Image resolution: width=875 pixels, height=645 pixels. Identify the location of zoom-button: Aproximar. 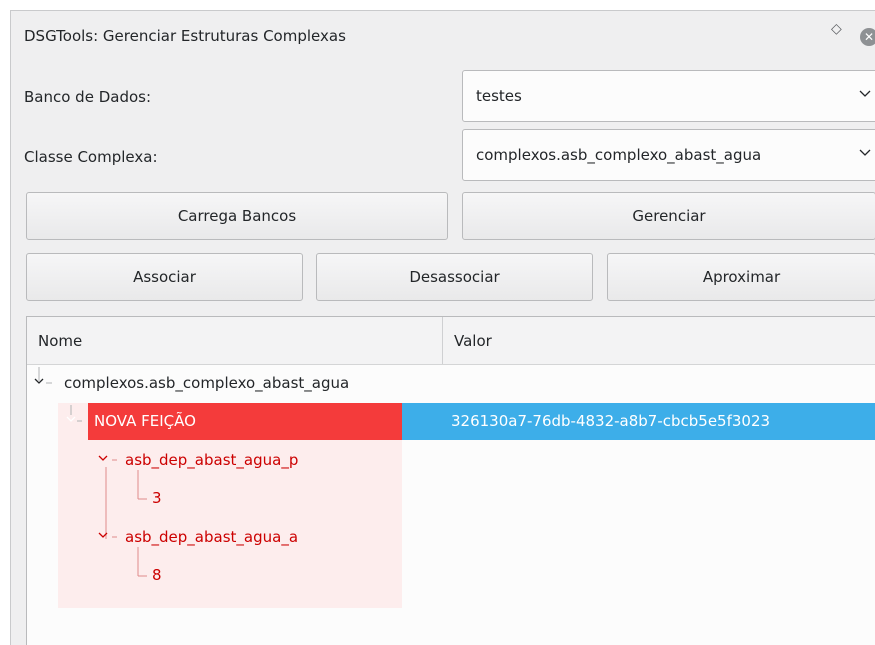
(741, 277).